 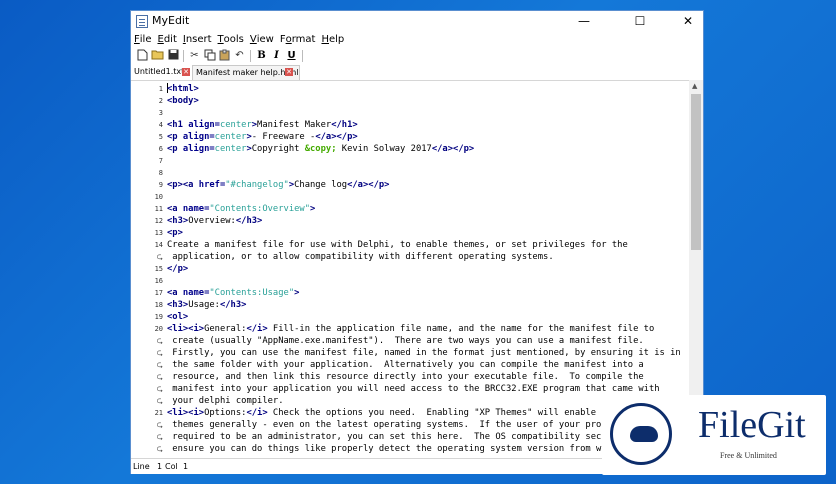 What do you see at coordinates (141, 466) in the screenshot?
I see `status-line-label: Line` at bounding box center [141, 466].